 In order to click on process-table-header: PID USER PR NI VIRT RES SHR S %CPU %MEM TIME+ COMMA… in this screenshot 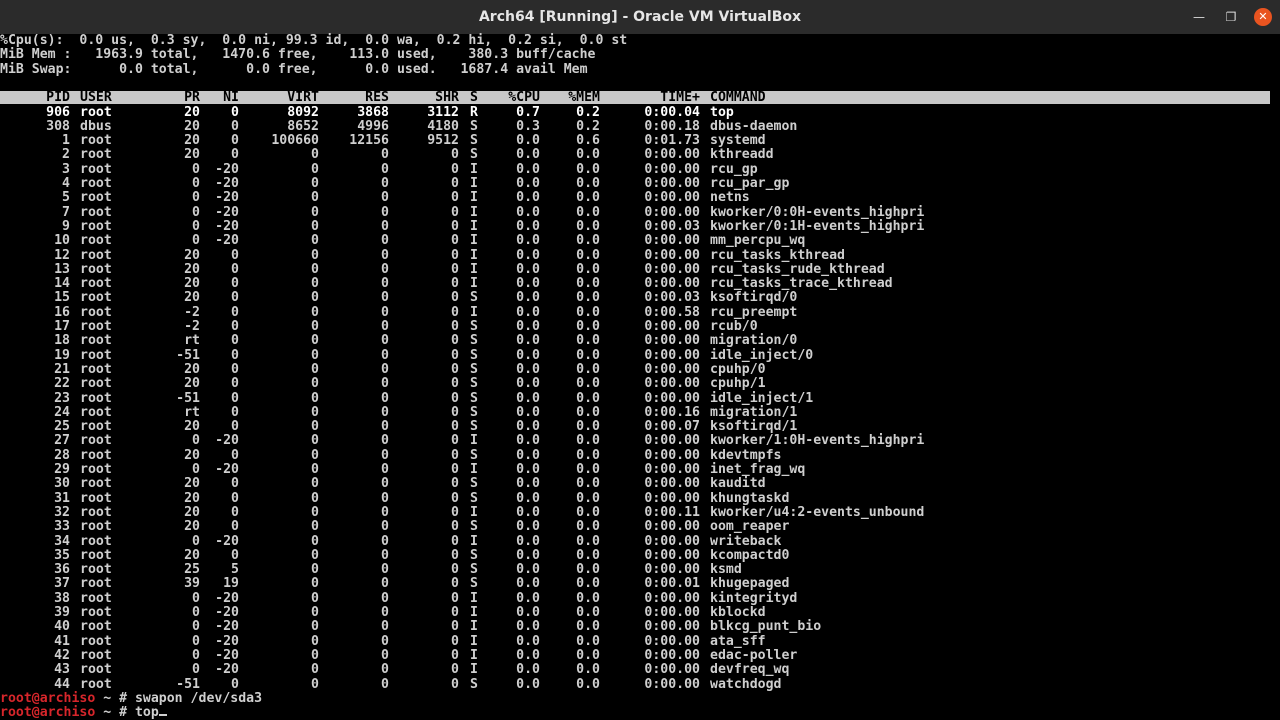, I will do `click(635, 97)`.